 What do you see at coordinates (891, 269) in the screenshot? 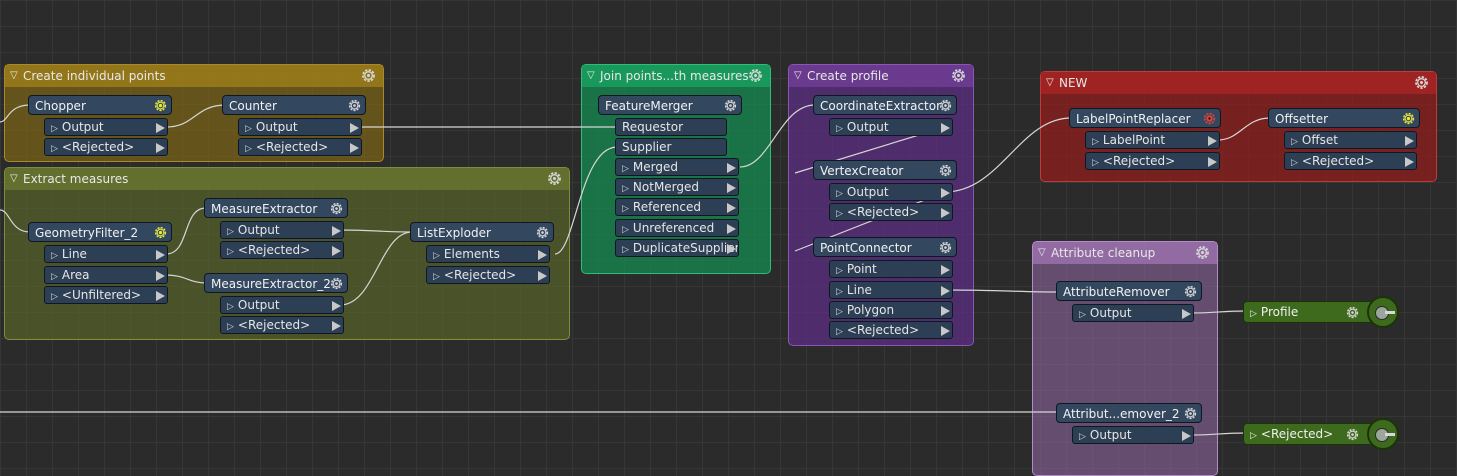
I see `port-point: ▷ Point` at bounding box center [891, 269].